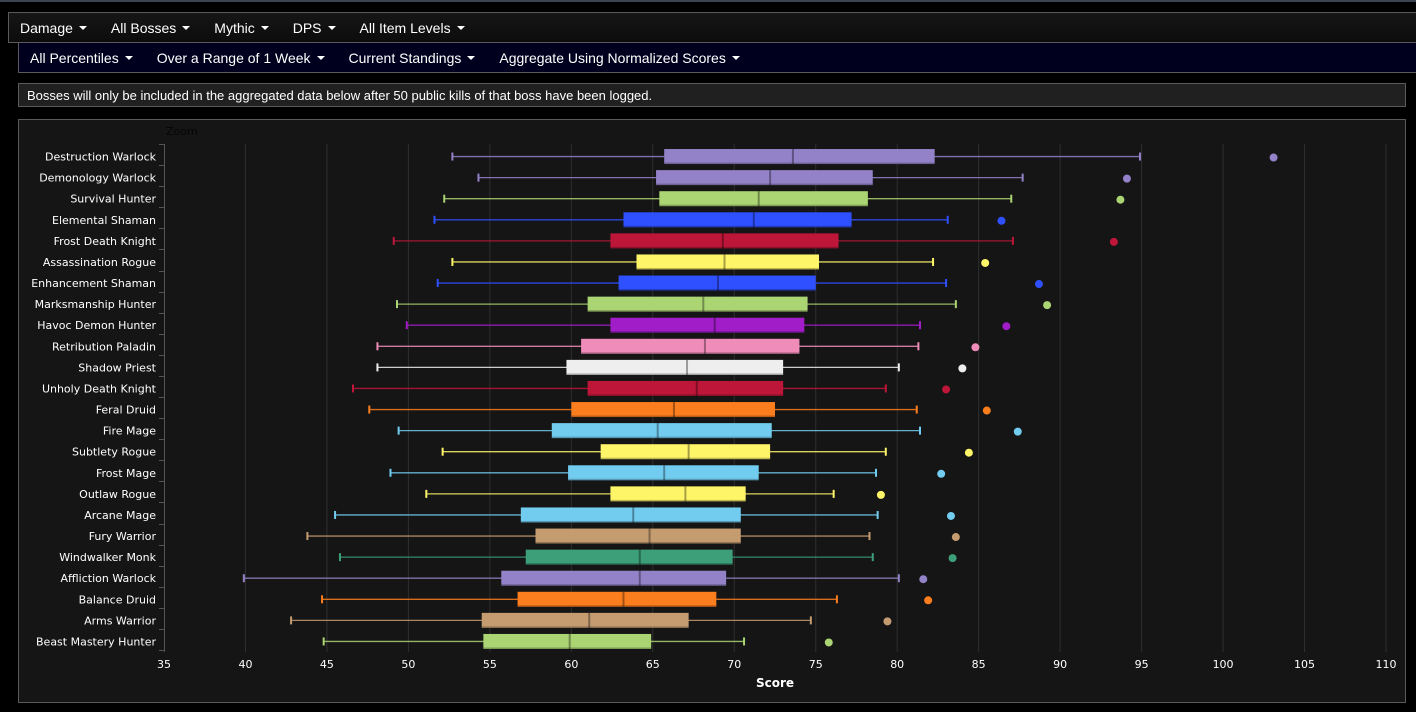 The width and height of the screenshot is (1416, 712). What do you see at coordinates (109, 578) in the screenshot?
I see `y-category-label: Affliction Warlock` at bounding box center [109, 578].